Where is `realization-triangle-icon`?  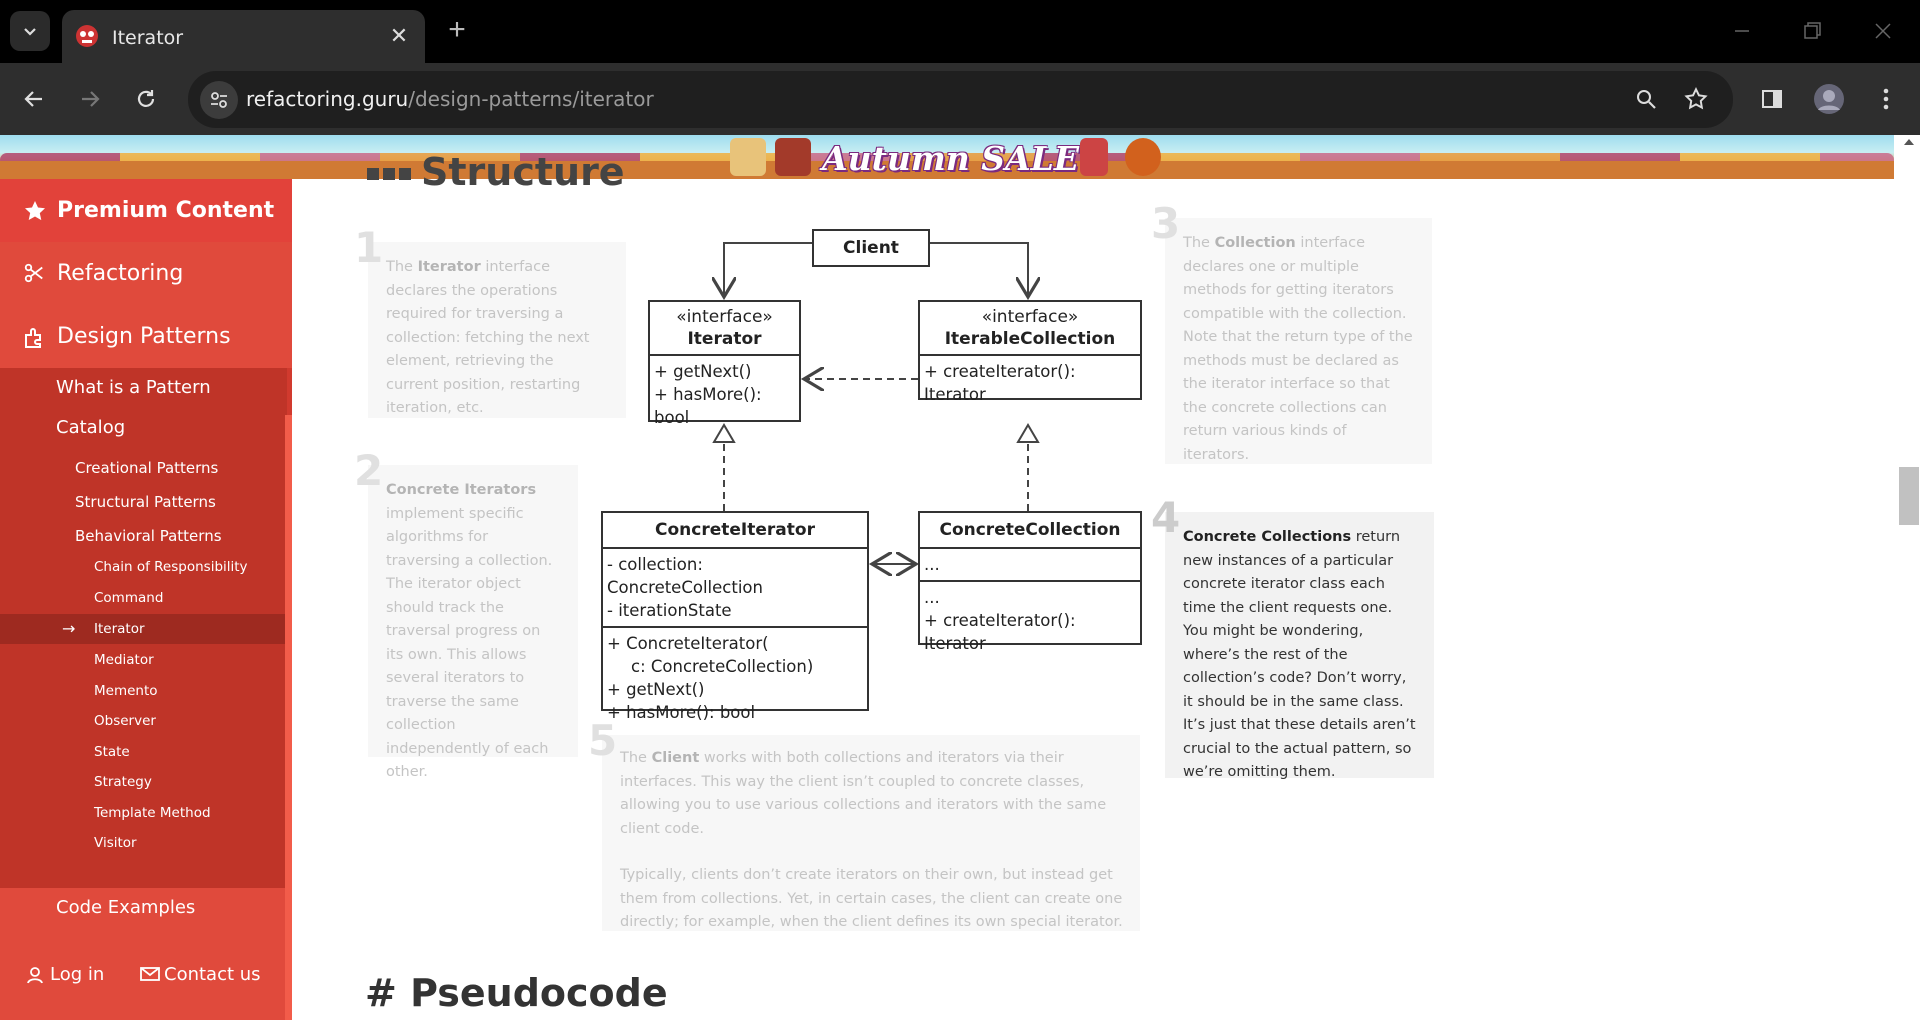
realization-triangle-icon is located at coordinates (1028, 433).